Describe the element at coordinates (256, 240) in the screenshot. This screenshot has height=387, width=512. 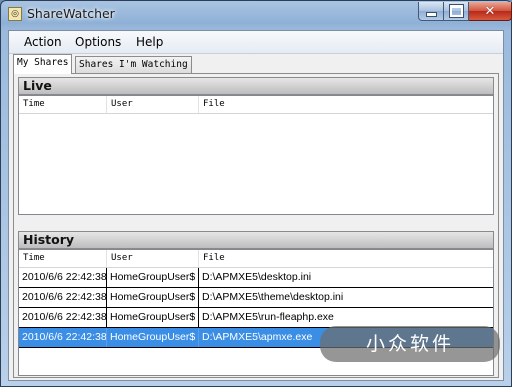
I see `history-section-header: History` at that location.